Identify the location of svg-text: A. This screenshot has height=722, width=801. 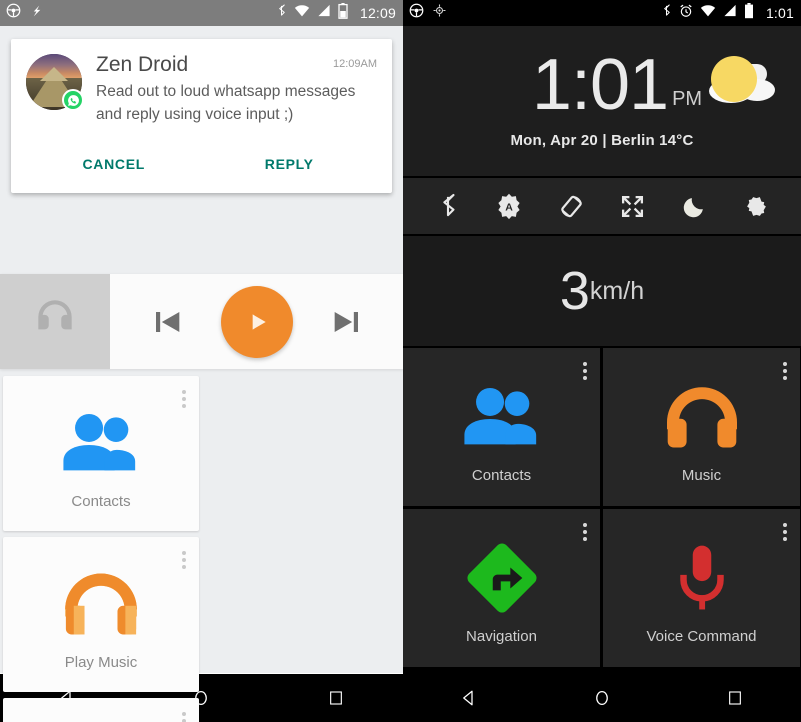
(510, 208).